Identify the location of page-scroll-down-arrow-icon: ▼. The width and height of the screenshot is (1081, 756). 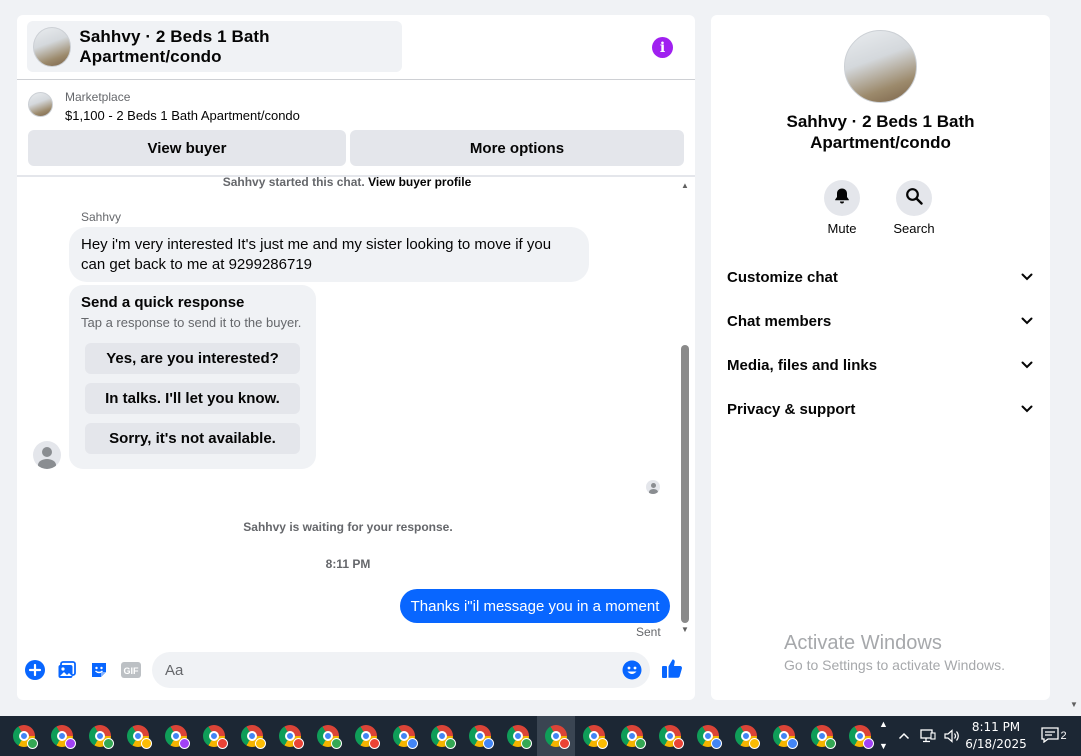
(1074, 704).